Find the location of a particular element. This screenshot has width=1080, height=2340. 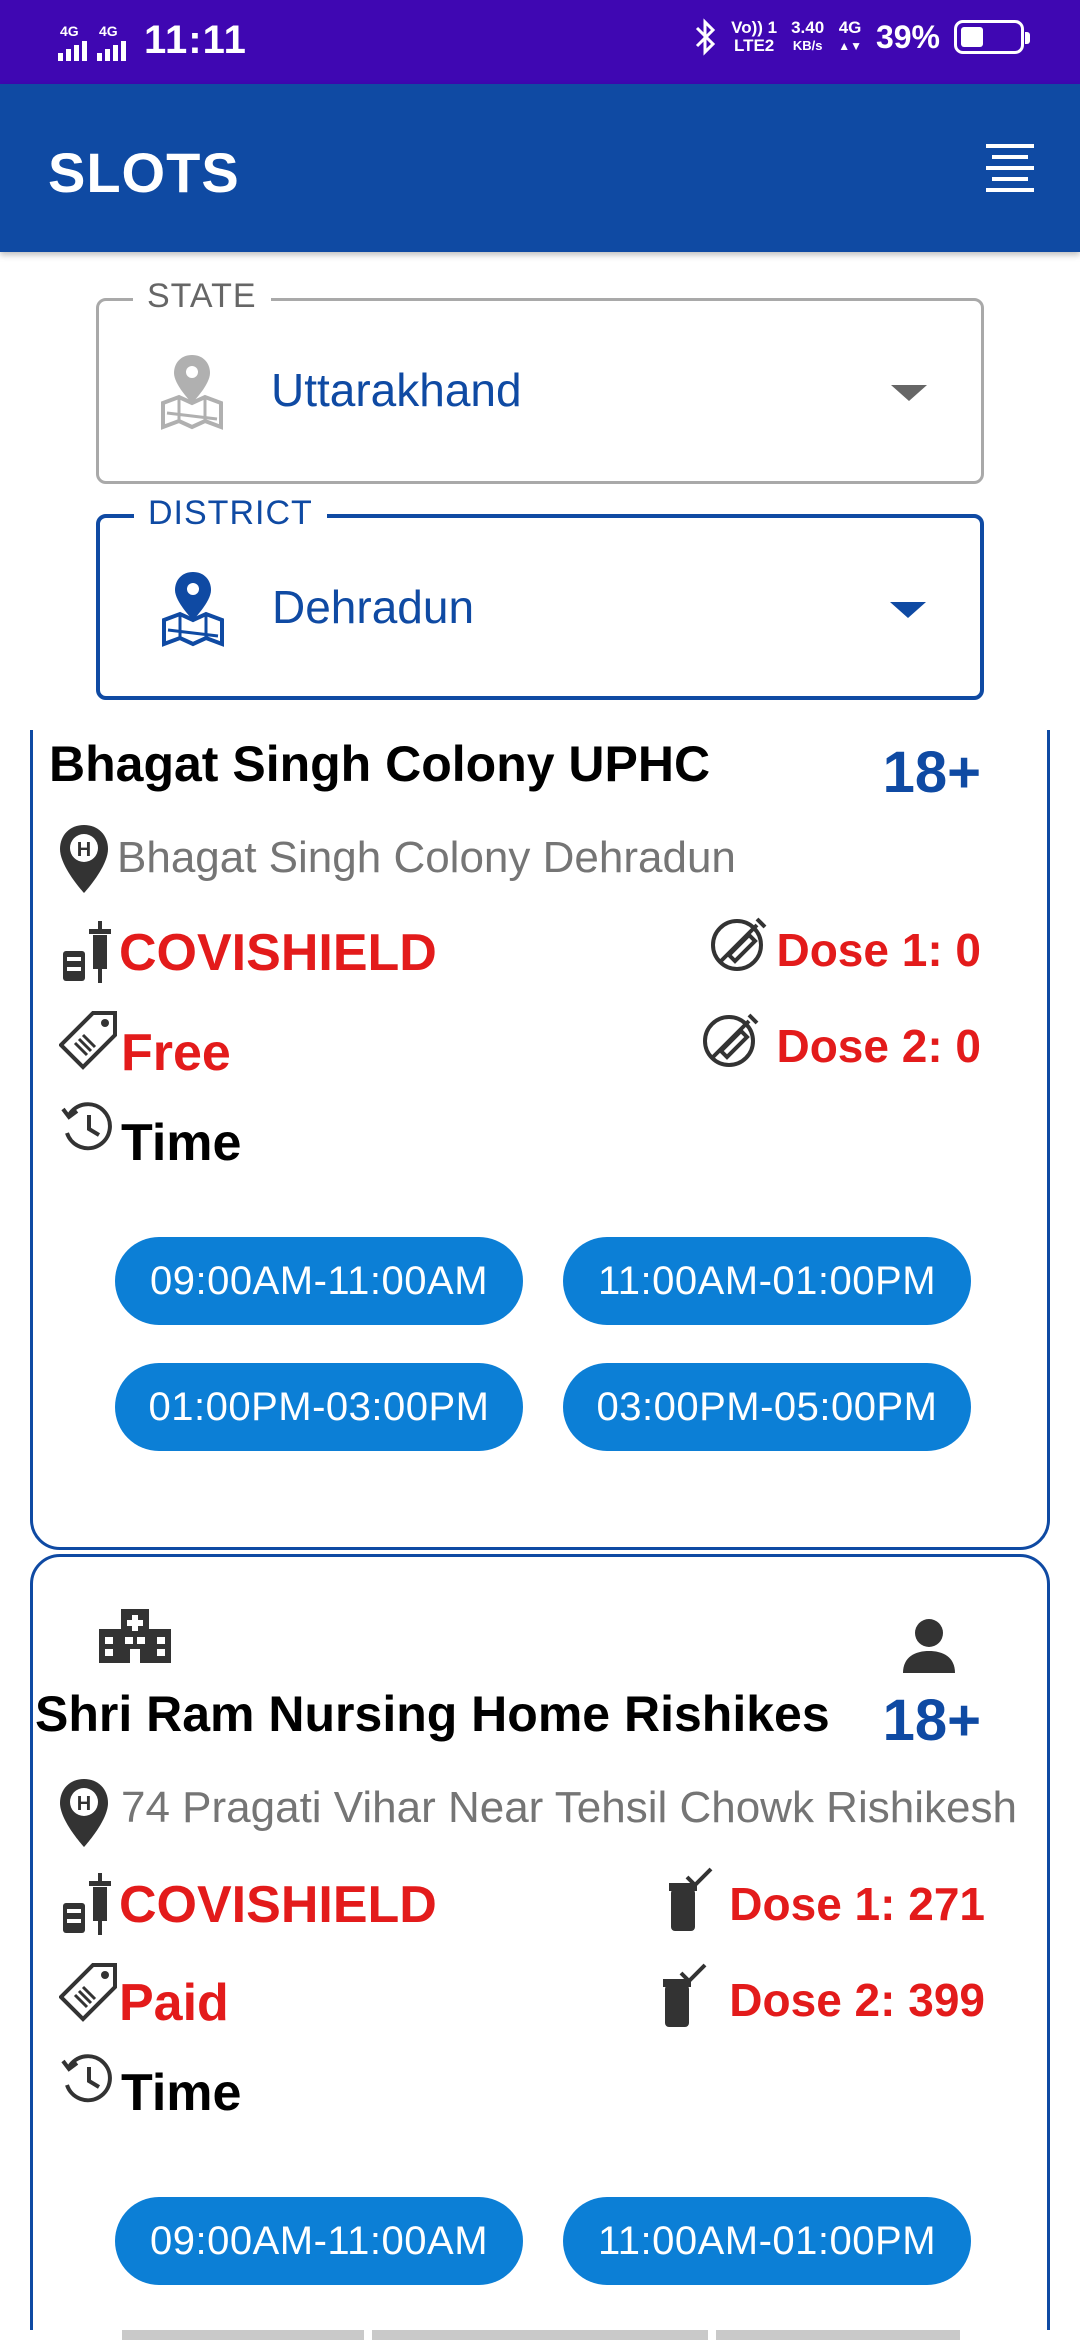

slot-button: 01:00PM-03:00PM is located at coordinates (319, 1407).